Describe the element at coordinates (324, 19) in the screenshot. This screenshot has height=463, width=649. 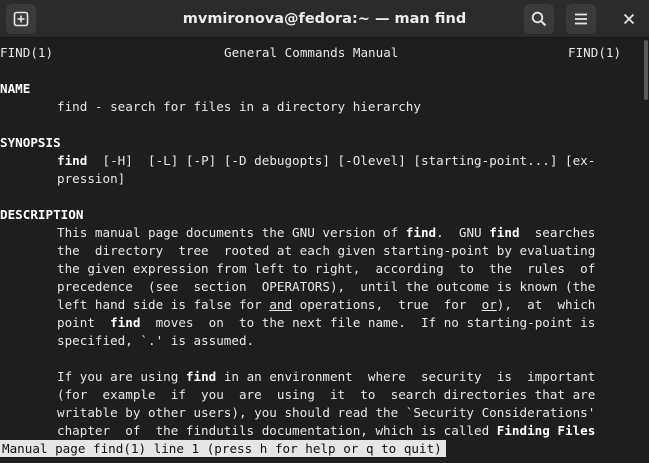
I see `window-titlebar: mvmironova@fedora:~ — man find` at that location.